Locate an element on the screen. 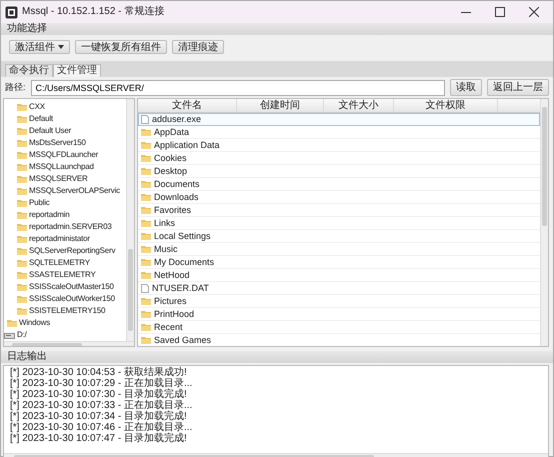 This screenshot has height=457, width=554. tree-item: Default is located at coordinates (41, 119).